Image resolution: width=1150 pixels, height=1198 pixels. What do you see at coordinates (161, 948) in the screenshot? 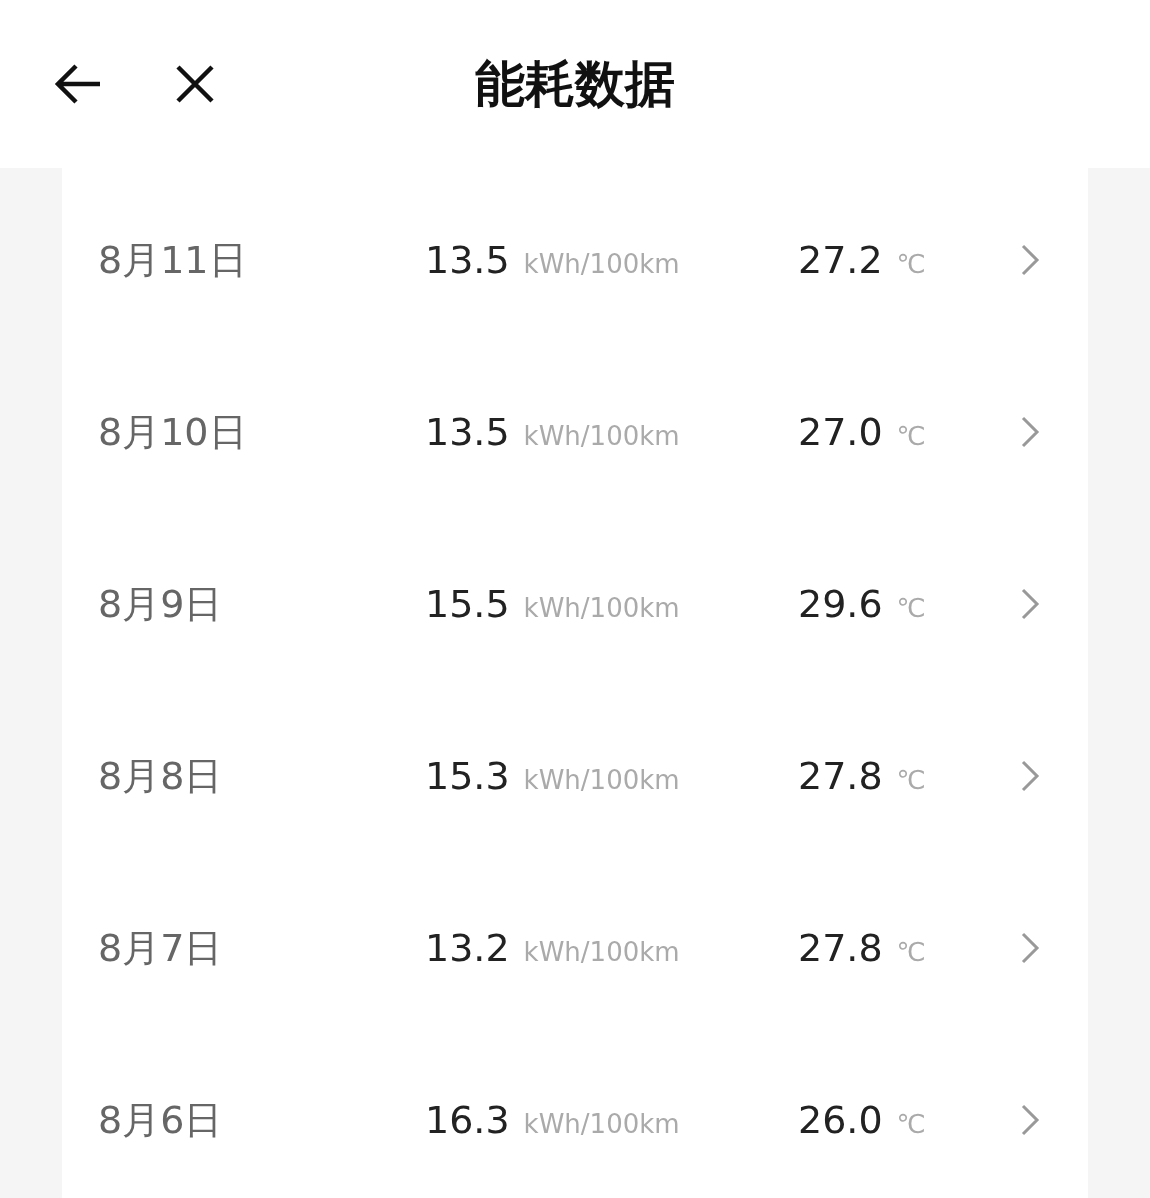
I see `date-label: 8月7日` at bounding box center [161, 948].